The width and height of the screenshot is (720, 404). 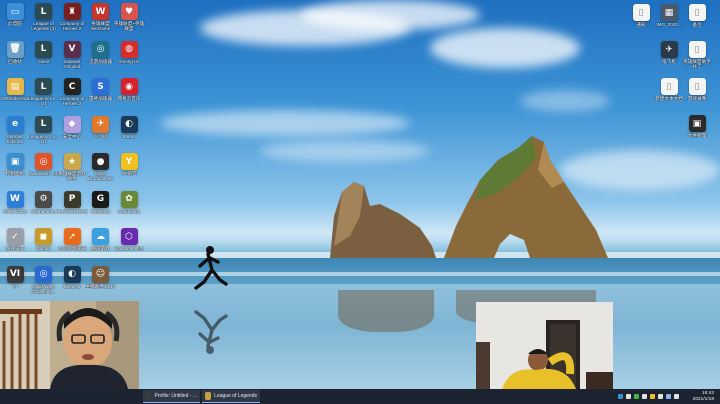 What do you see at coordinates (44, 202) in the screenshot?
I see `desktop-shortcut: ⚙ Warhammer` at bounding box center [44, 202].